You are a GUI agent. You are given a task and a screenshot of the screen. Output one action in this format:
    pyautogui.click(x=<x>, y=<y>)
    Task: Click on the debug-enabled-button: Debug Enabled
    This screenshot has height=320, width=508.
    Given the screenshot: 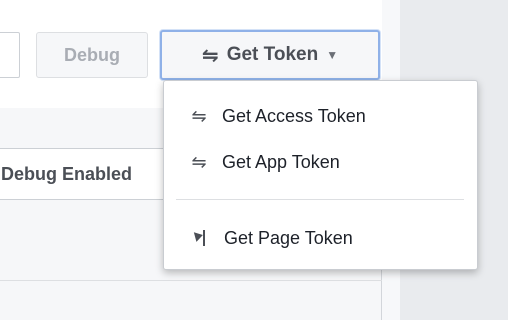 What is the action you would take?
    pyautogui.click(x=89, y=174)
    